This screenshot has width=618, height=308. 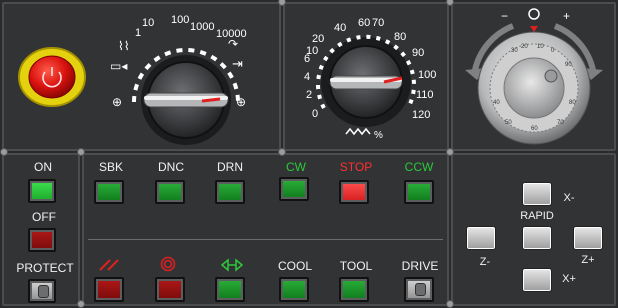 What do you see at coordinates (427, 75) in the screenshot?
I see `spindle-scale-100: 100` at bounding box center [427, 75].